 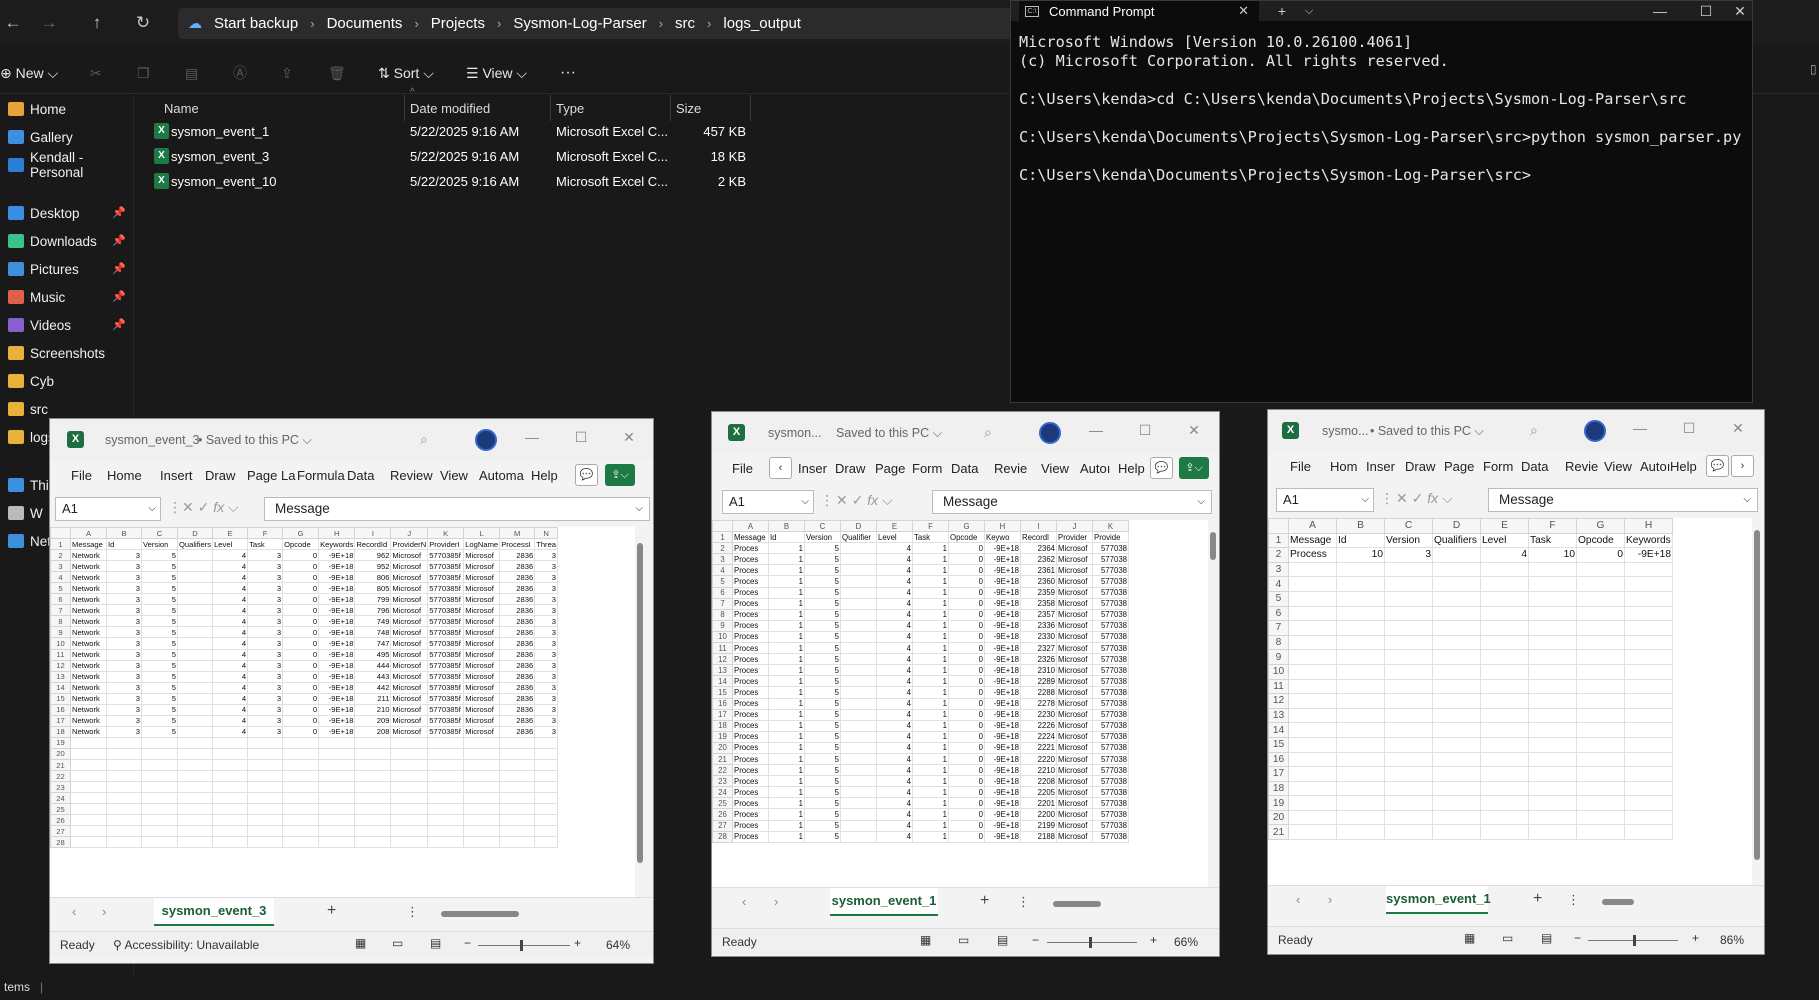 What do you see at coordinates (1278, 526) in the screenshot?
I see `select-all-cell` at bounding box center [1278, 526].